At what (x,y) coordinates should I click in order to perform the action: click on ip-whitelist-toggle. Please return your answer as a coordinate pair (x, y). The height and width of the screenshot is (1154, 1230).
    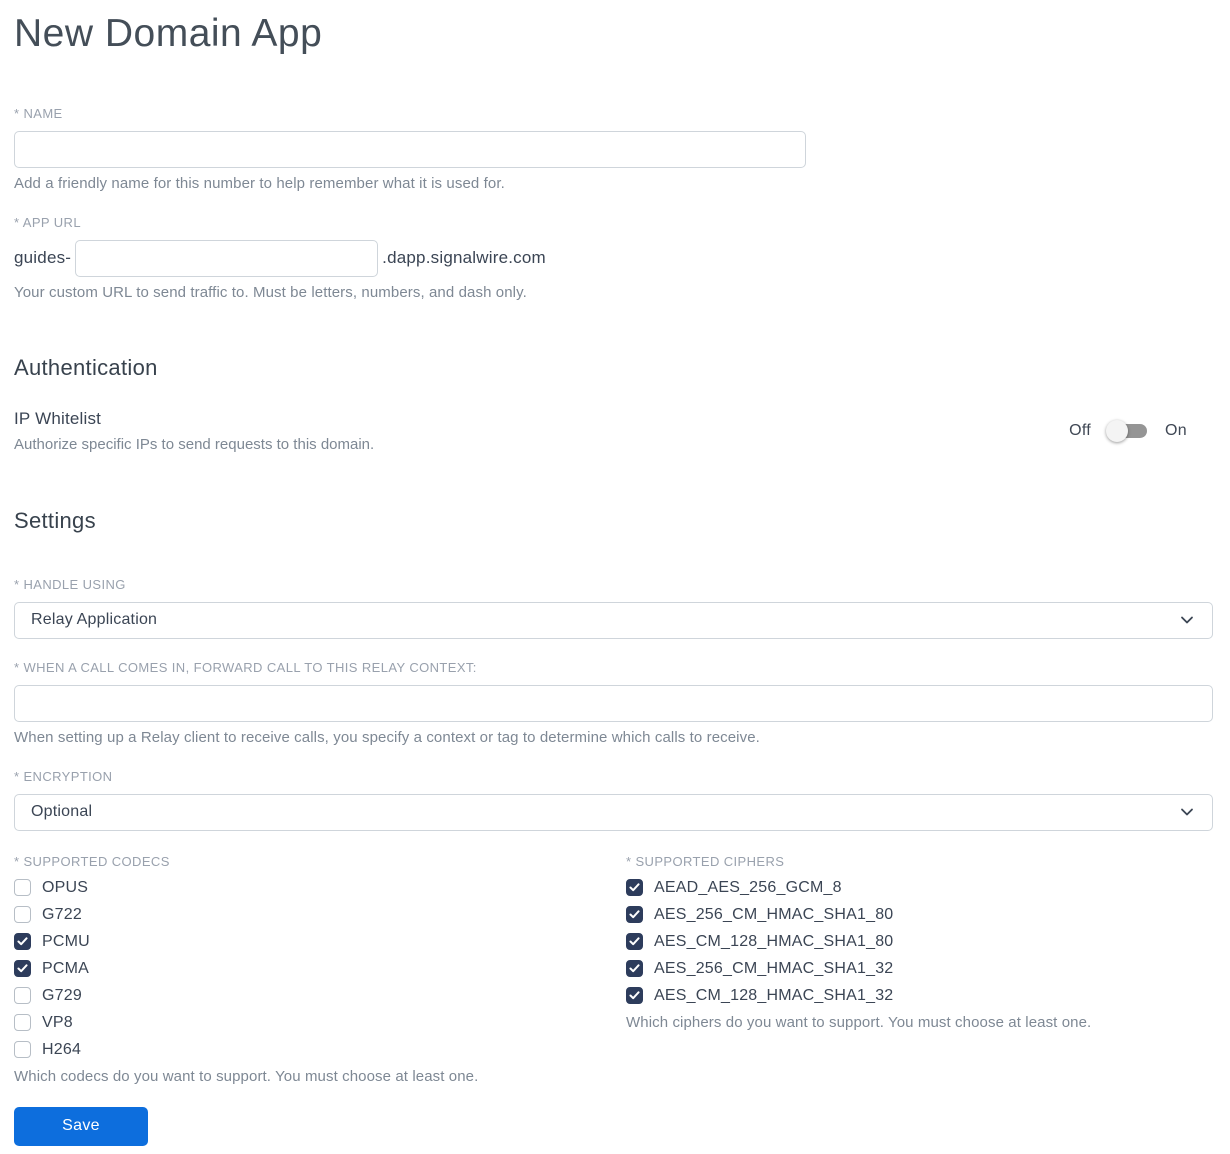
    Looking at the image, I should click on (1127, 430).